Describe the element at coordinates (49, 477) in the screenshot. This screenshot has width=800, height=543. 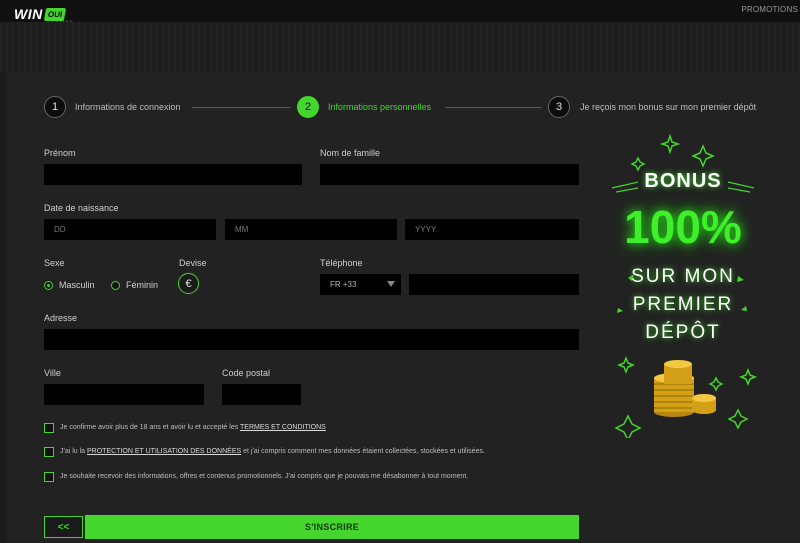
I see `marketing-checkbox` at that location.